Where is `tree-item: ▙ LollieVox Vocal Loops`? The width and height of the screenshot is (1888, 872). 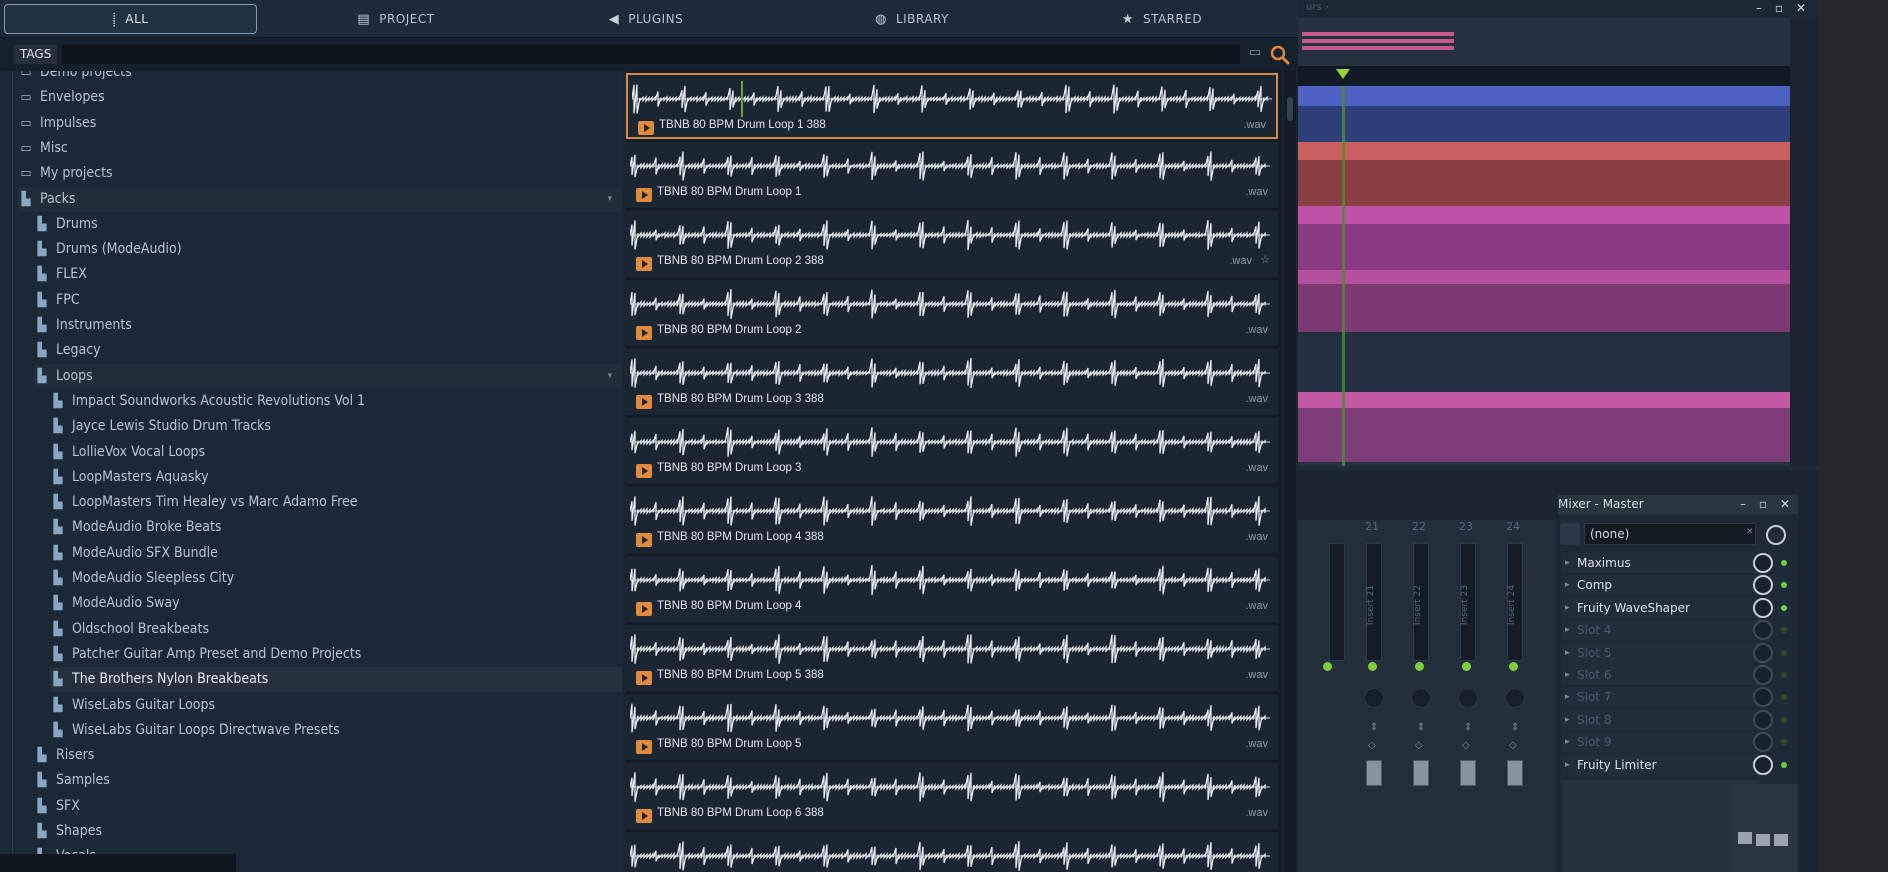
tree-item: ▙ LollieVox Vocal Loops is located at coordinates (336, 452).